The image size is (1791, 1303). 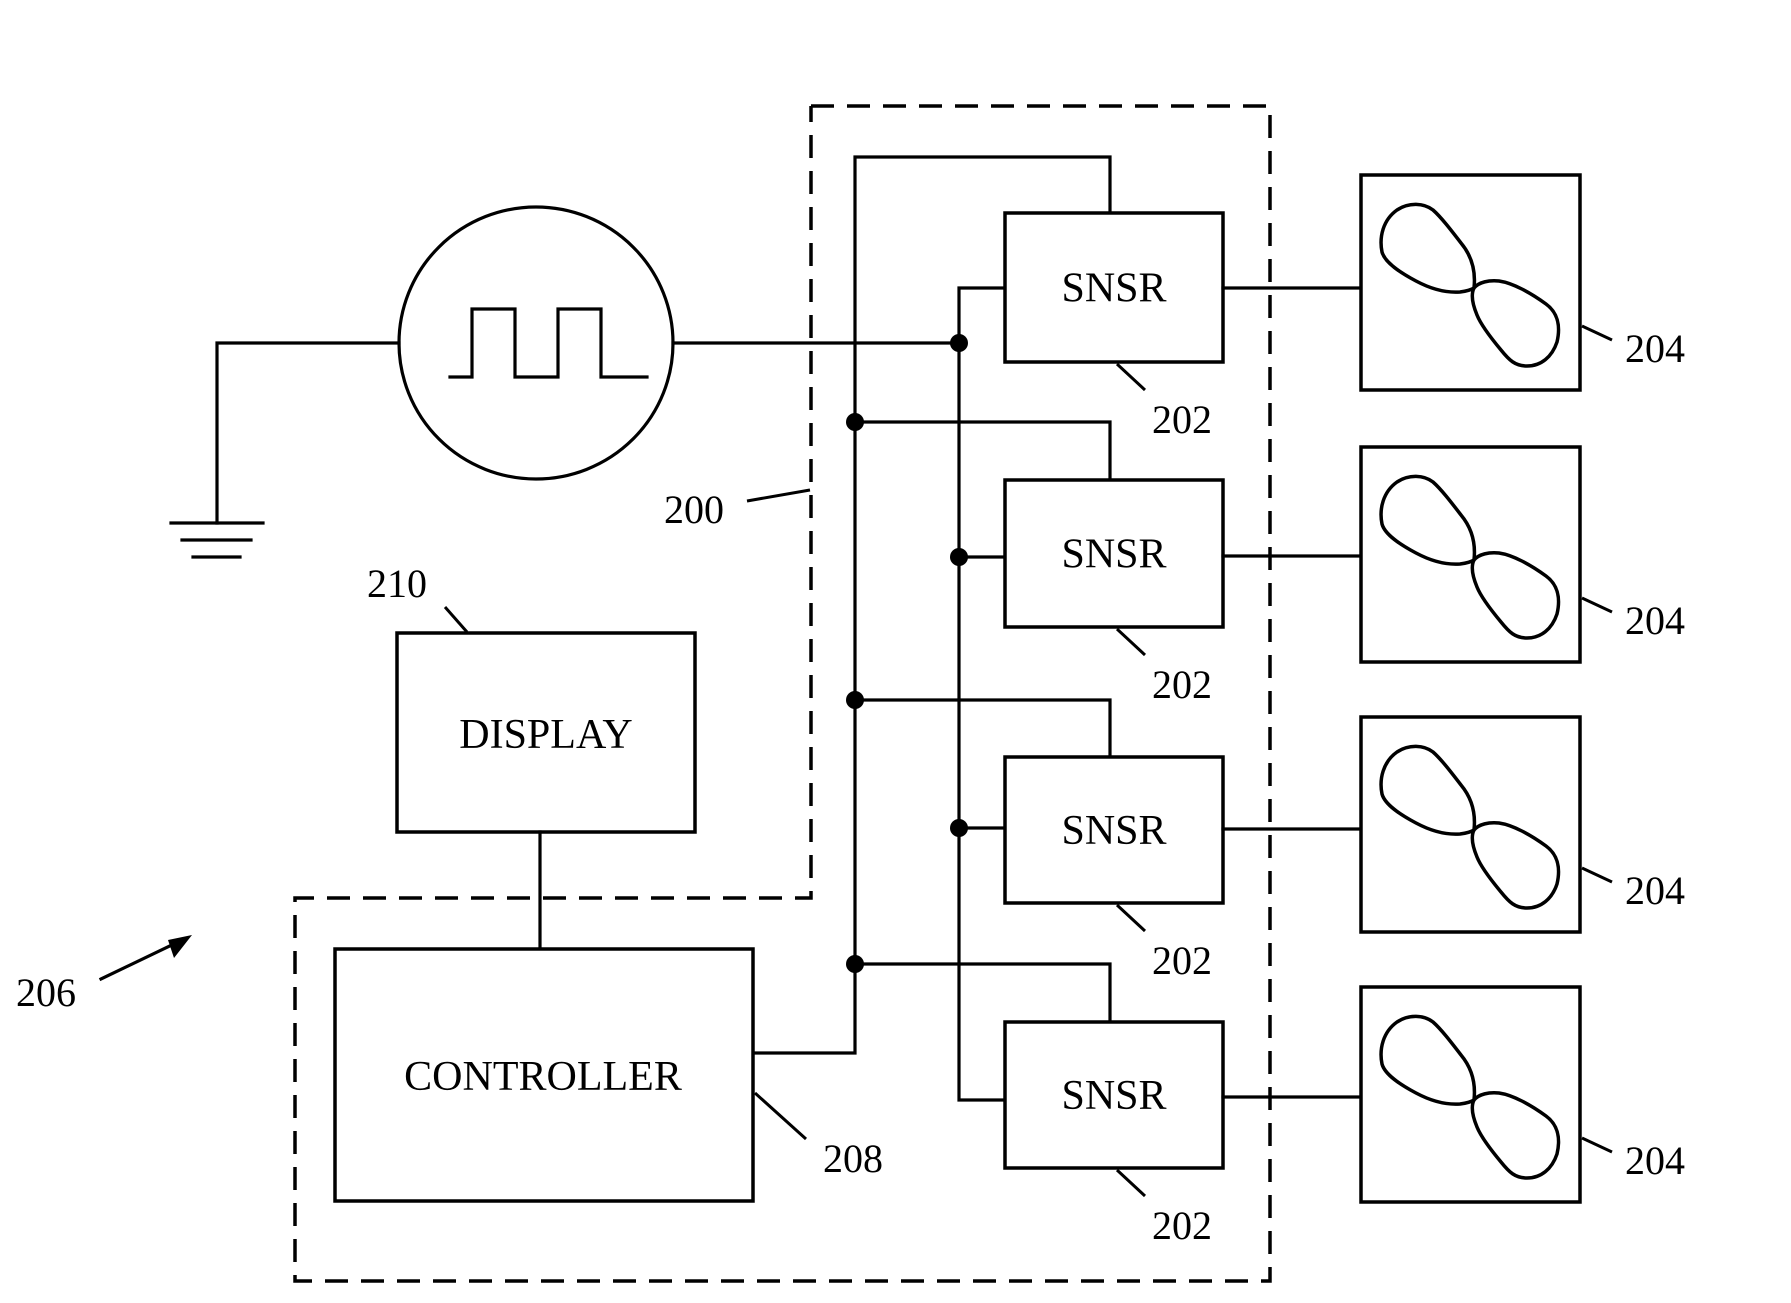 I want to click on sensor-region-leader, so click(x=778, y=495).